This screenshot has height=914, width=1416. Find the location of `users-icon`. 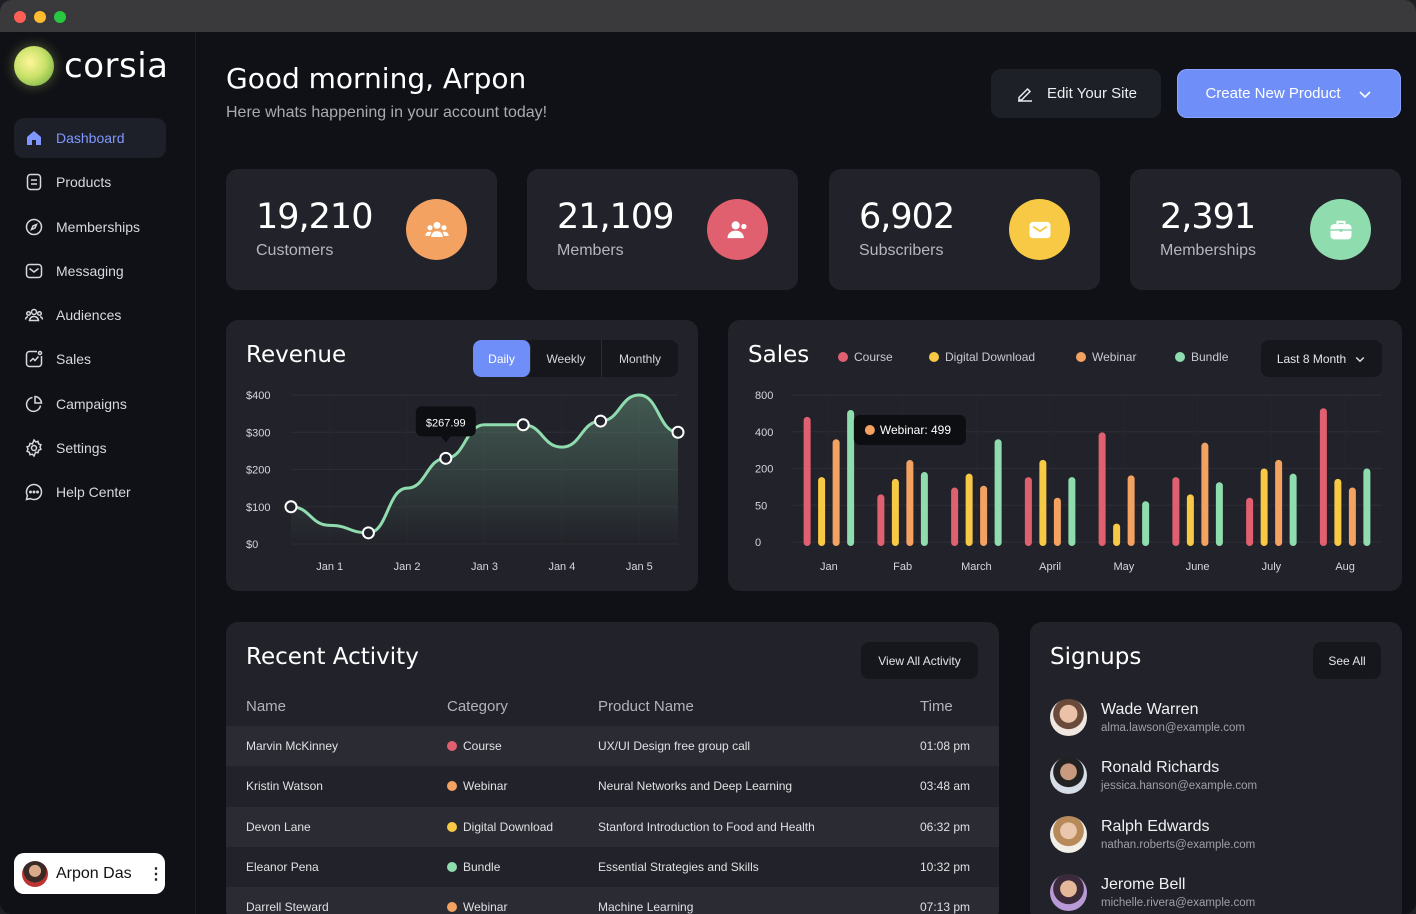

users-icon is located at coordinates (34, 315).